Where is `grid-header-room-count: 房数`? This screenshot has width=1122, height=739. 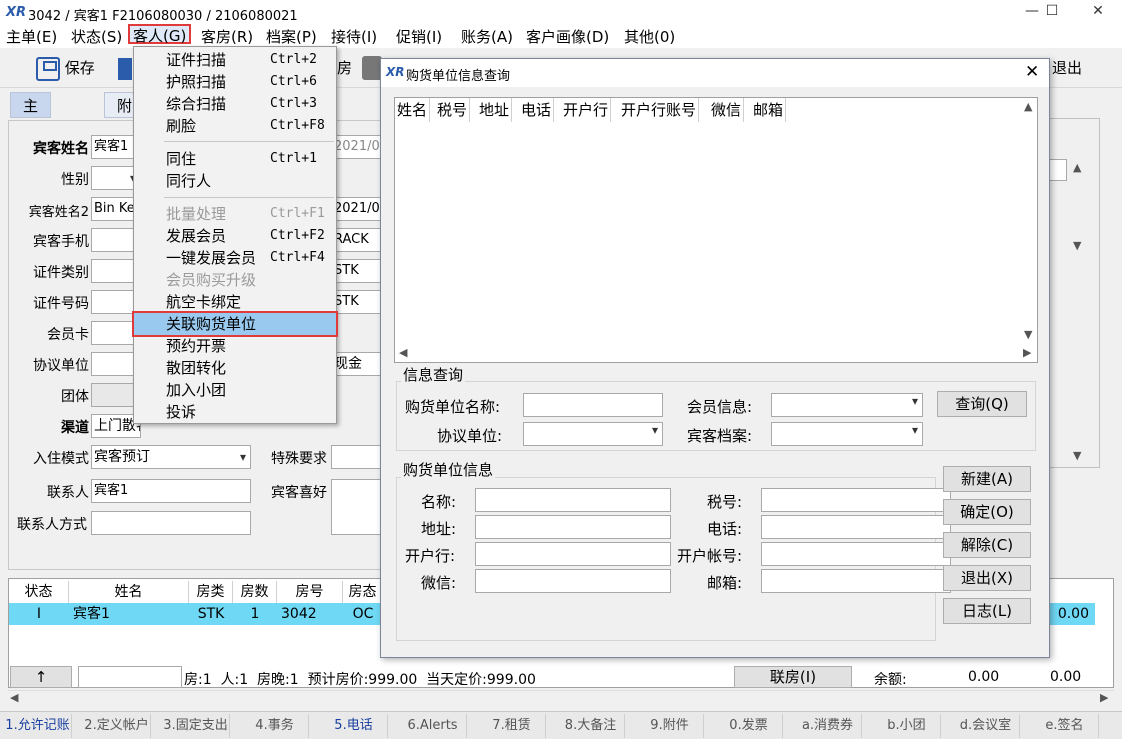
grid-header-room-count: 房数 is located at coordinates (255, 592).